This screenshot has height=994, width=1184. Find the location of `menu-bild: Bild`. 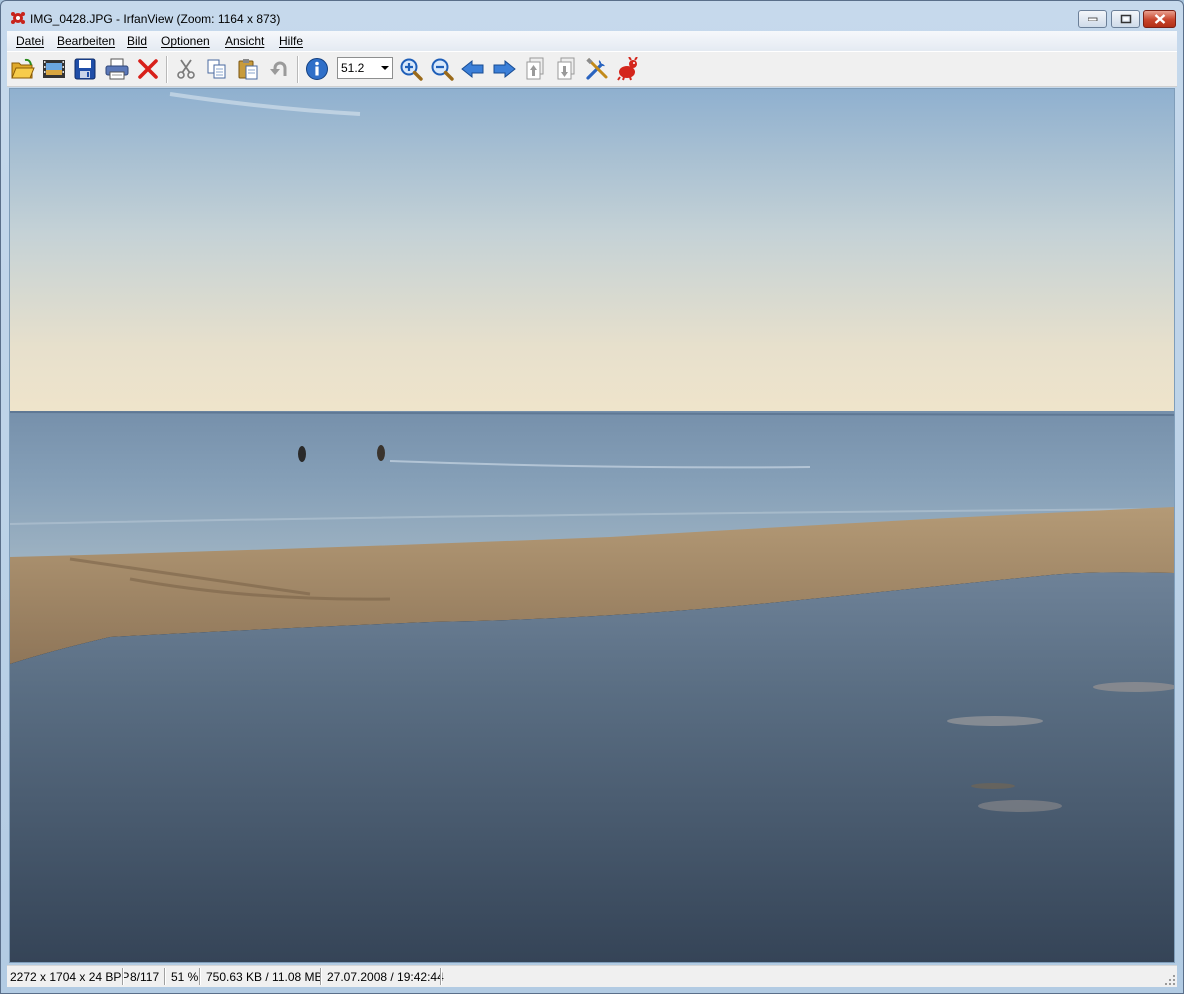

menu-bild: Bild is located at coordinates (137, 41).